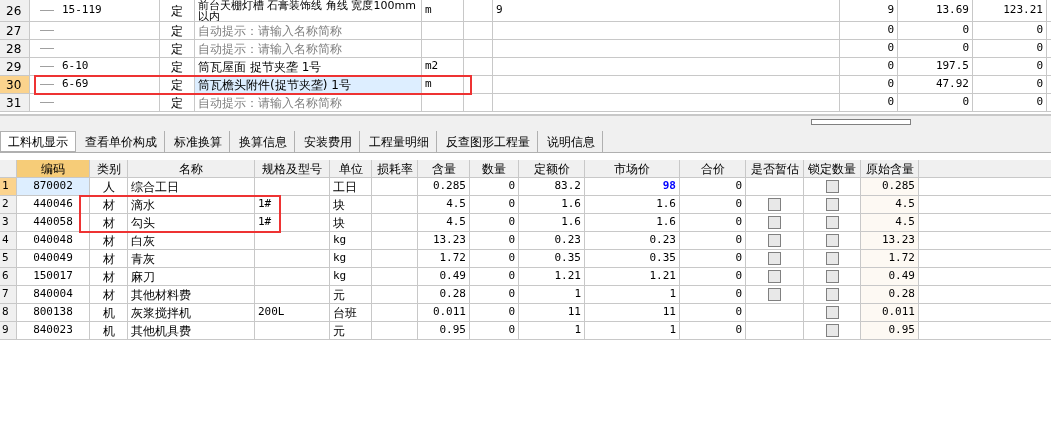 The image size is (1051, 431). I want to click on row-code: 6-69, so click(75, 84).